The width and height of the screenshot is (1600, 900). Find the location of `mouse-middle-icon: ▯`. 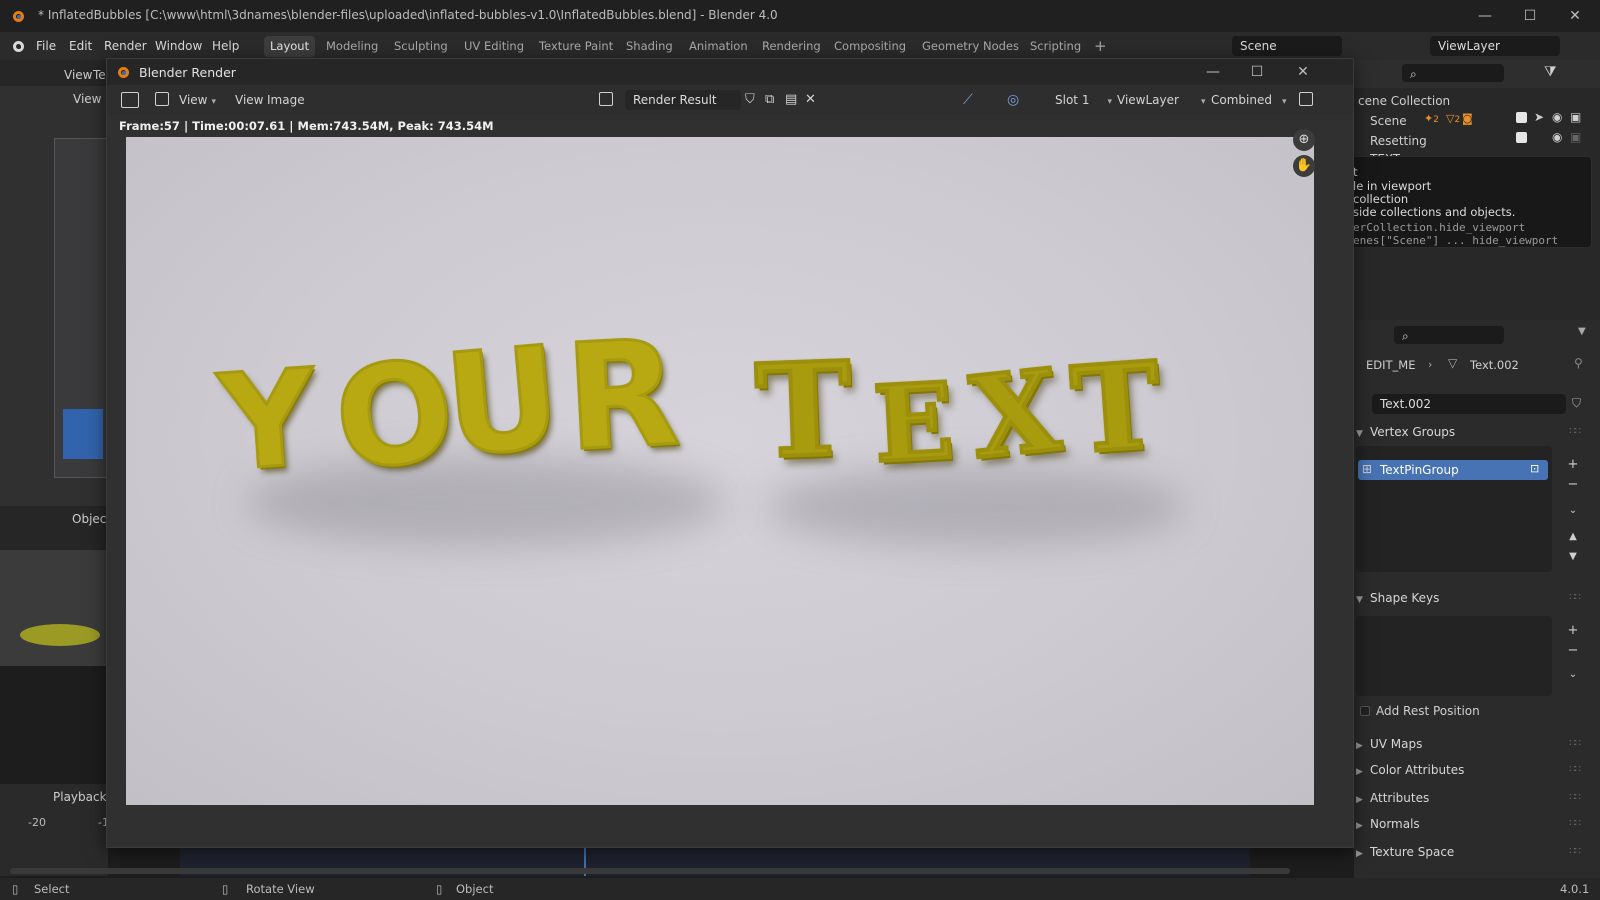

mouse-middle-icon: ▯ is located at coordinates (225, 889).